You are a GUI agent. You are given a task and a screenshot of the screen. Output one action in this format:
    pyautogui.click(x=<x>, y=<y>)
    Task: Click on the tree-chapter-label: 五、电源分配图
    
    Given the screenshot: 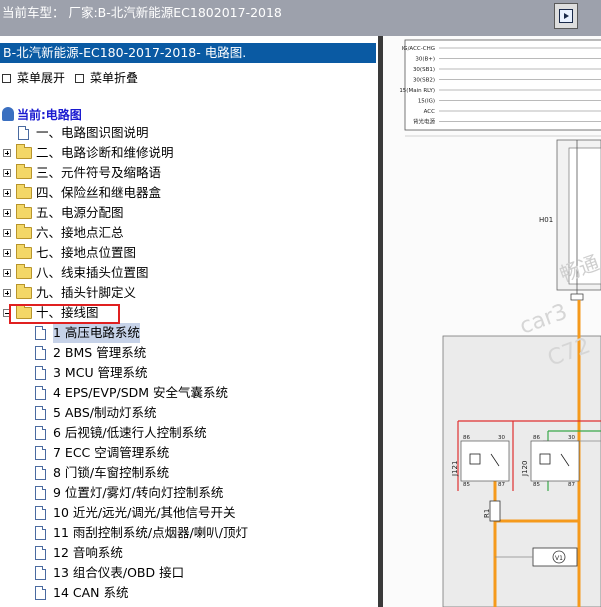 What is the action you would take?
    pyautogui.click(x=80, y=212)
    